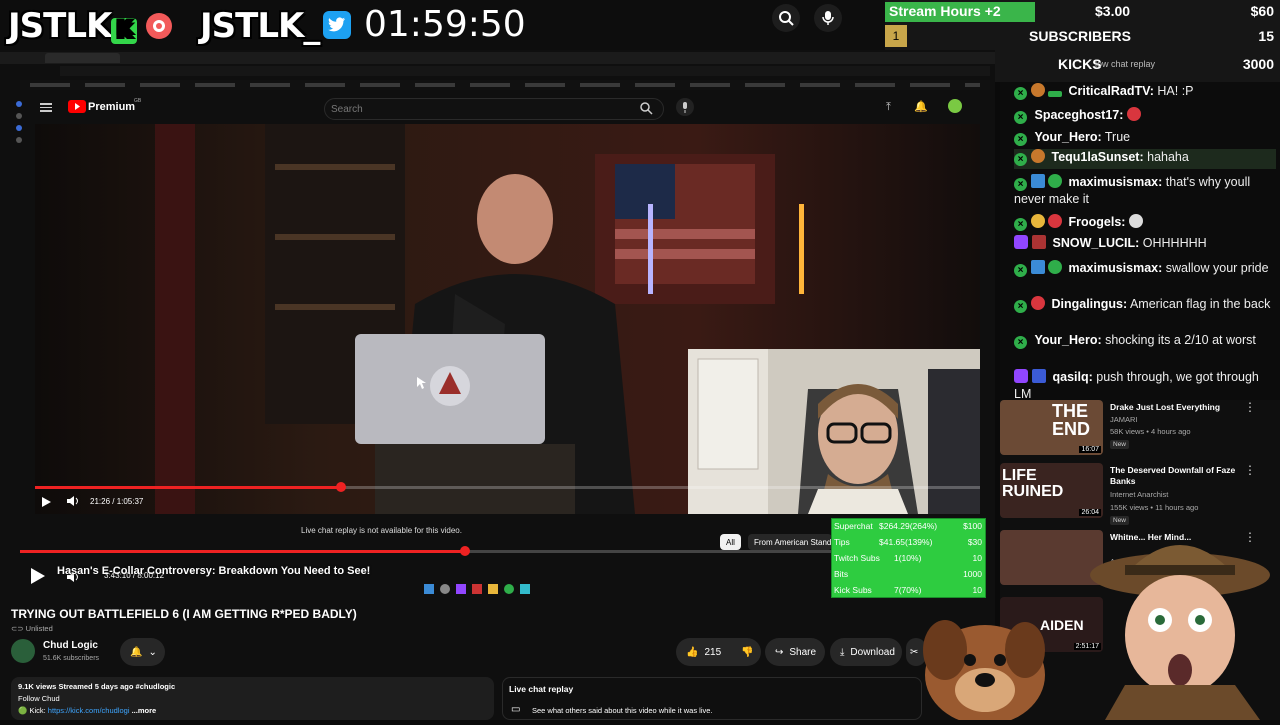  What do you see at coordinates (1150, 431) in the screenshot?
I see `rec-meta: 58K views • 4 hours ago` at bounding box center [1150, 431].